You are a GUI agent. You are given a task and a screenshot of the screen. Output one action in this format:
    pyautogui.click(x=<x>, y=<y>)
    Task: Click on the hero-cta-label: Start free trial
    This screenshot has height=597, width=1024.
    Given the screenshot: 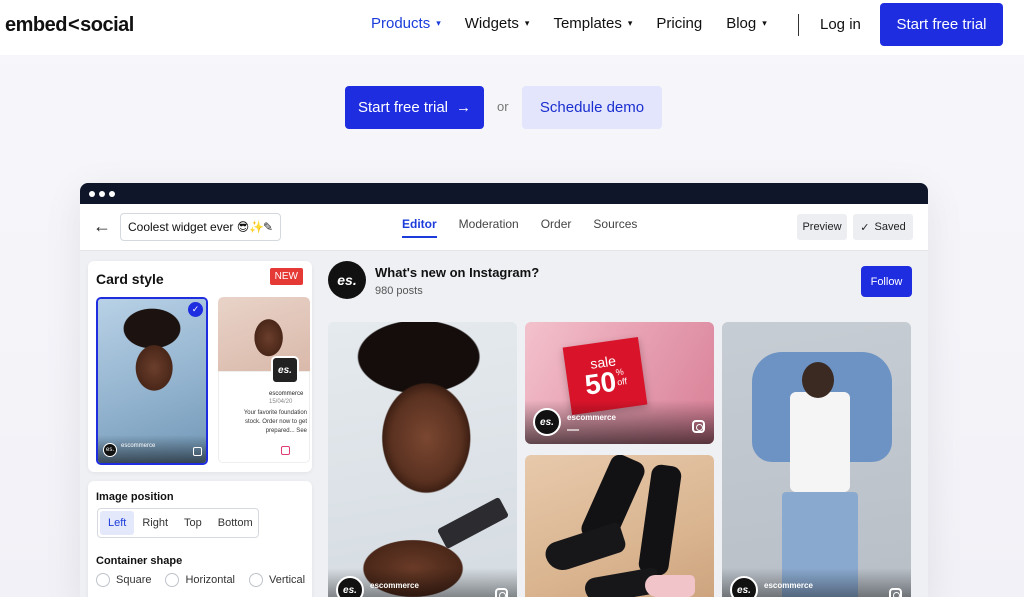 What is the action you would take?
    pyautogui.click(x=403, y=107)
    